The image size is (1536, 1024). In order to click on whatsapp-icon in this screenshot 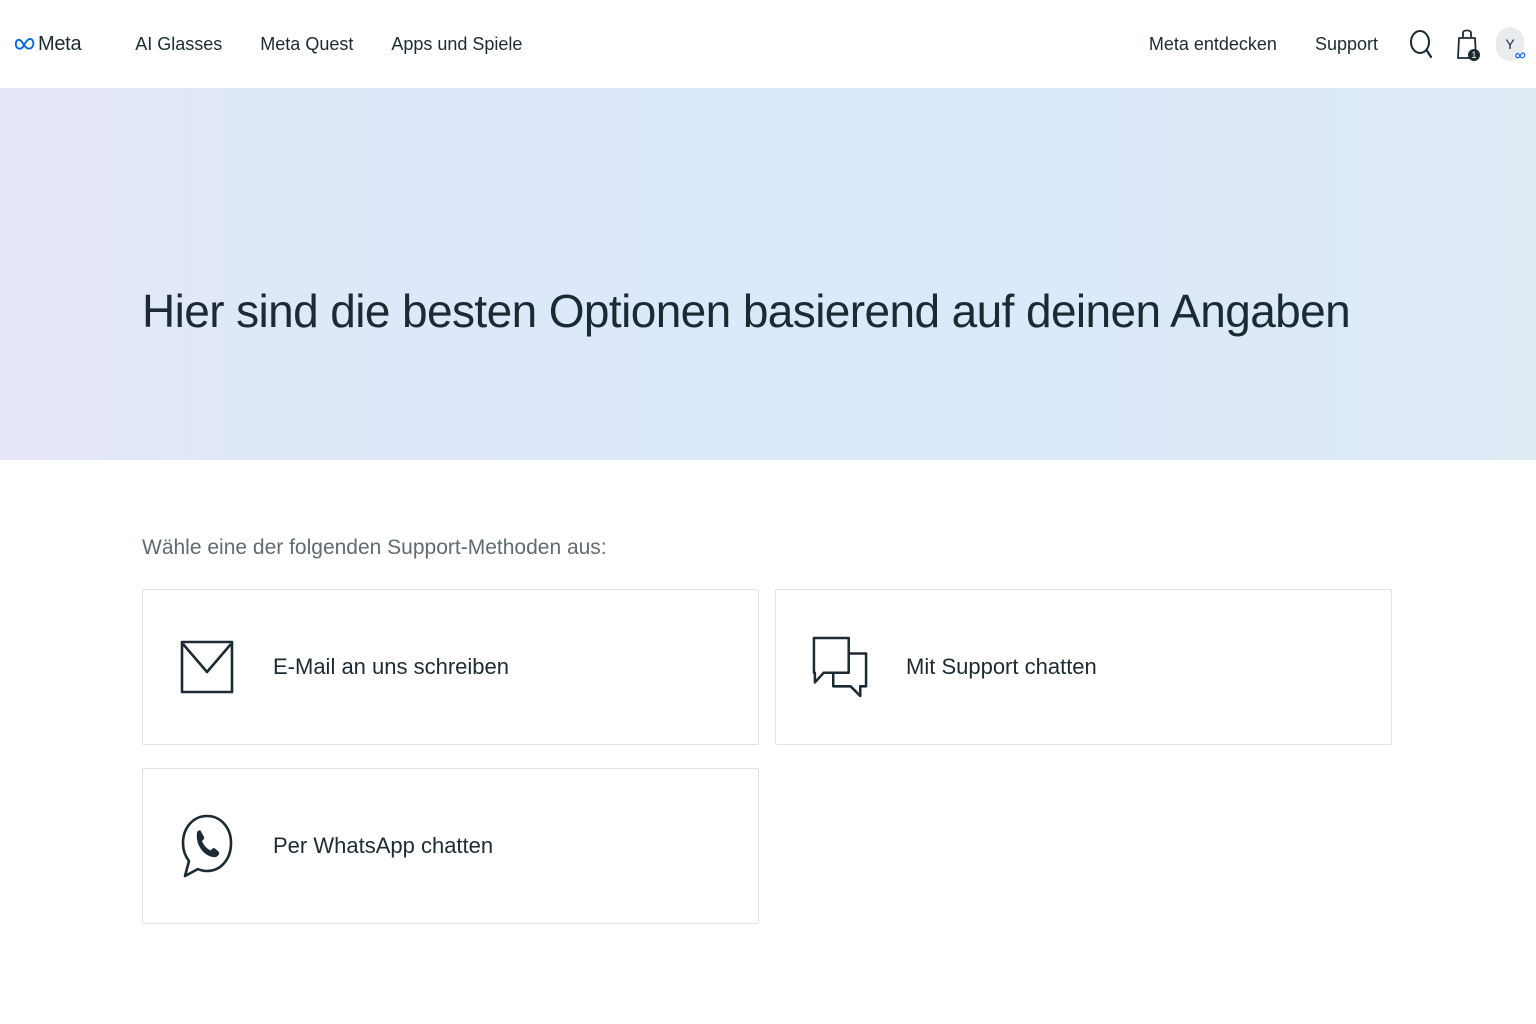, I will do `click(207, 846)`.